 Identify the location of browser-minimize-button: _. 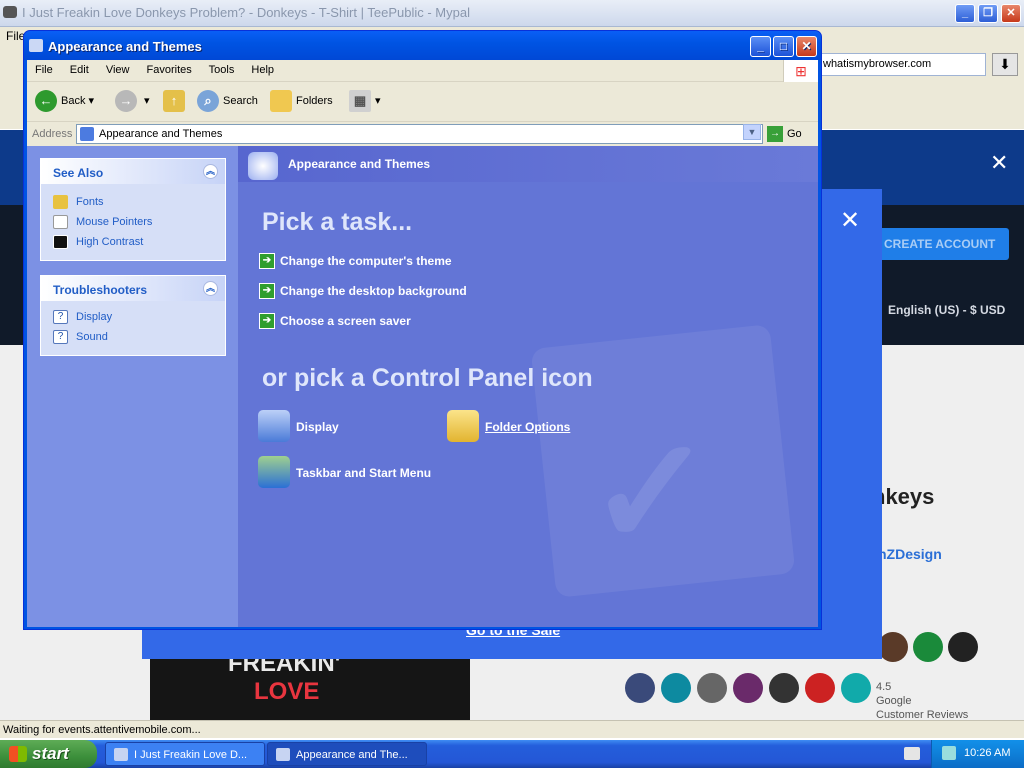
(965, 13).